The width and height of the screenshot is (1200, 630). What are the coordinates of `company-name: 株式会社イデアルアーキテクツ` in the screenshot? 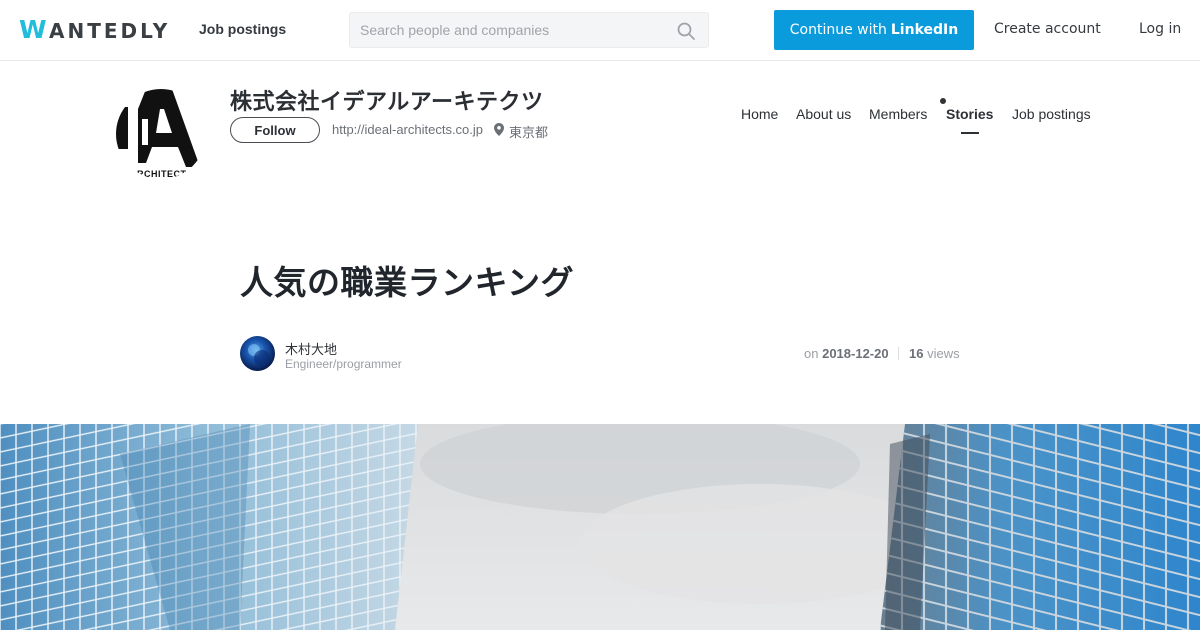 It's located at (386, 100).